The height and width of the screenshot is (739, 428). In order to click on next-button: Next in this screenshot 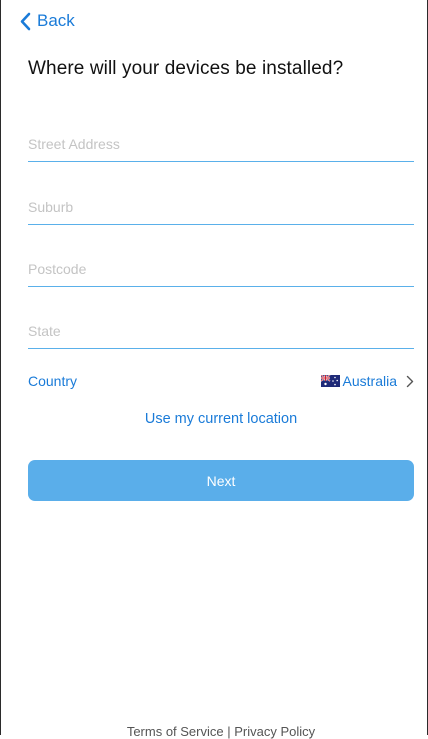, I will do `click(221, 480)`.